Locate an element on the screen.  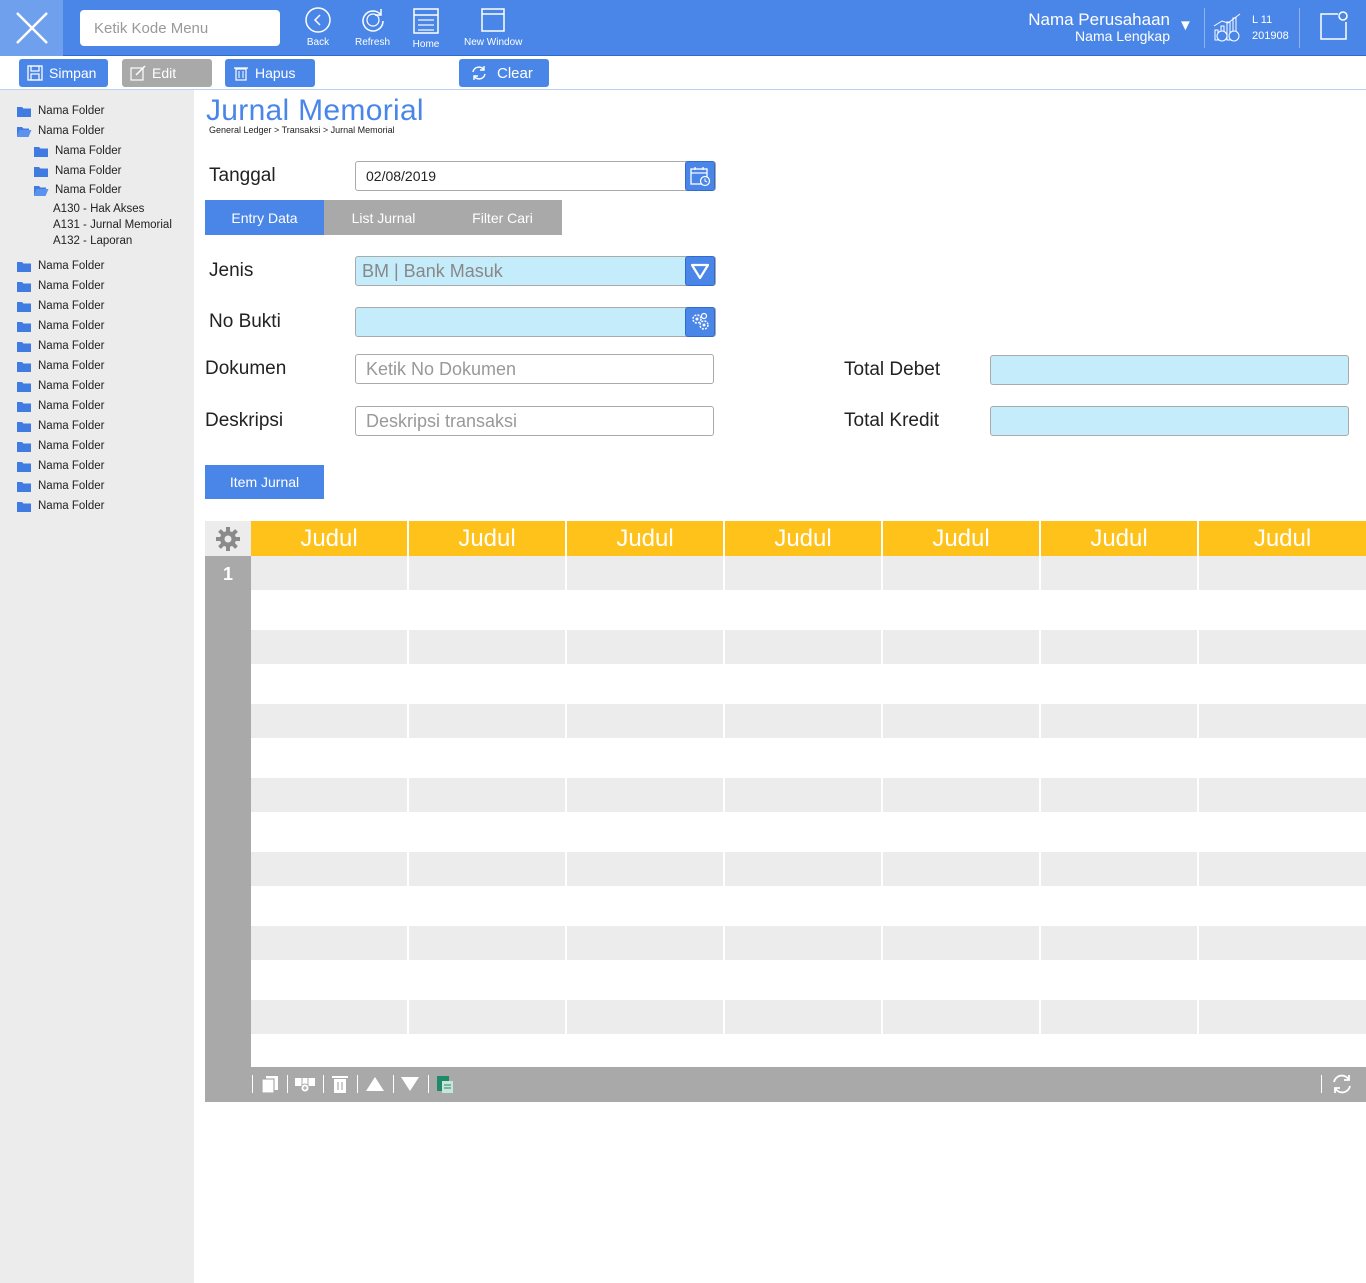
period-indicator: L 11 201908 is located at coordinates (1252, 28).